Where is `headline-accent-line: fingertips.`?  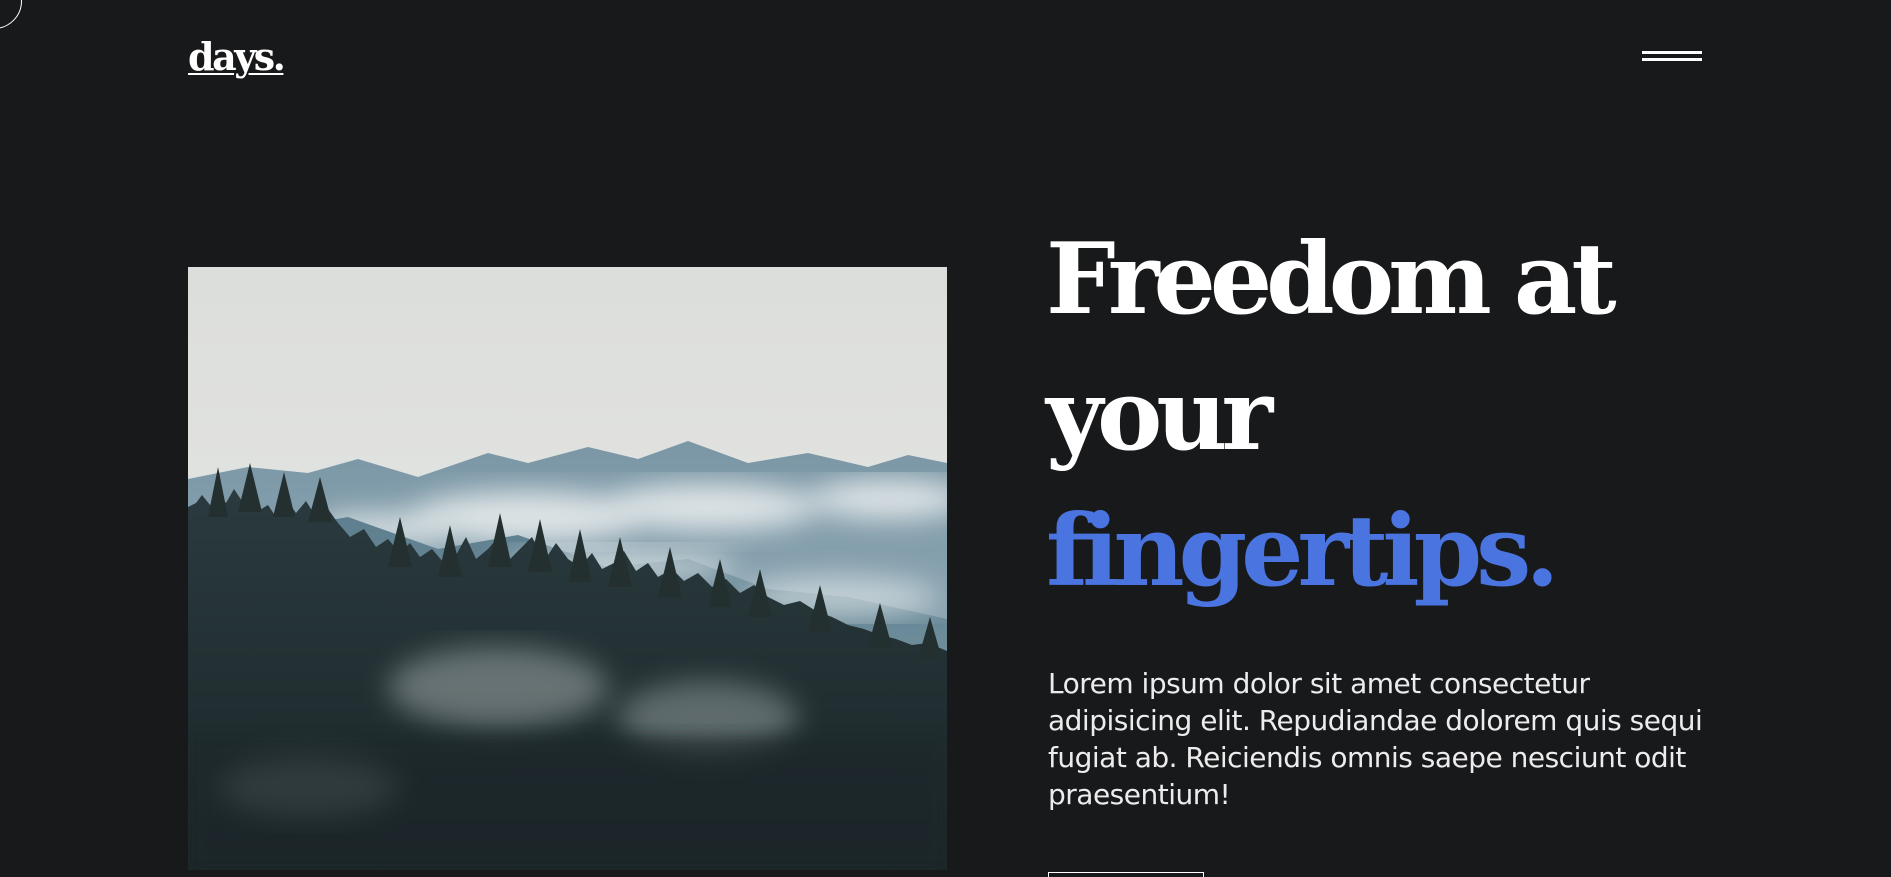 headline-accent-line: fingertips. is located at coordinates (1302, 551).